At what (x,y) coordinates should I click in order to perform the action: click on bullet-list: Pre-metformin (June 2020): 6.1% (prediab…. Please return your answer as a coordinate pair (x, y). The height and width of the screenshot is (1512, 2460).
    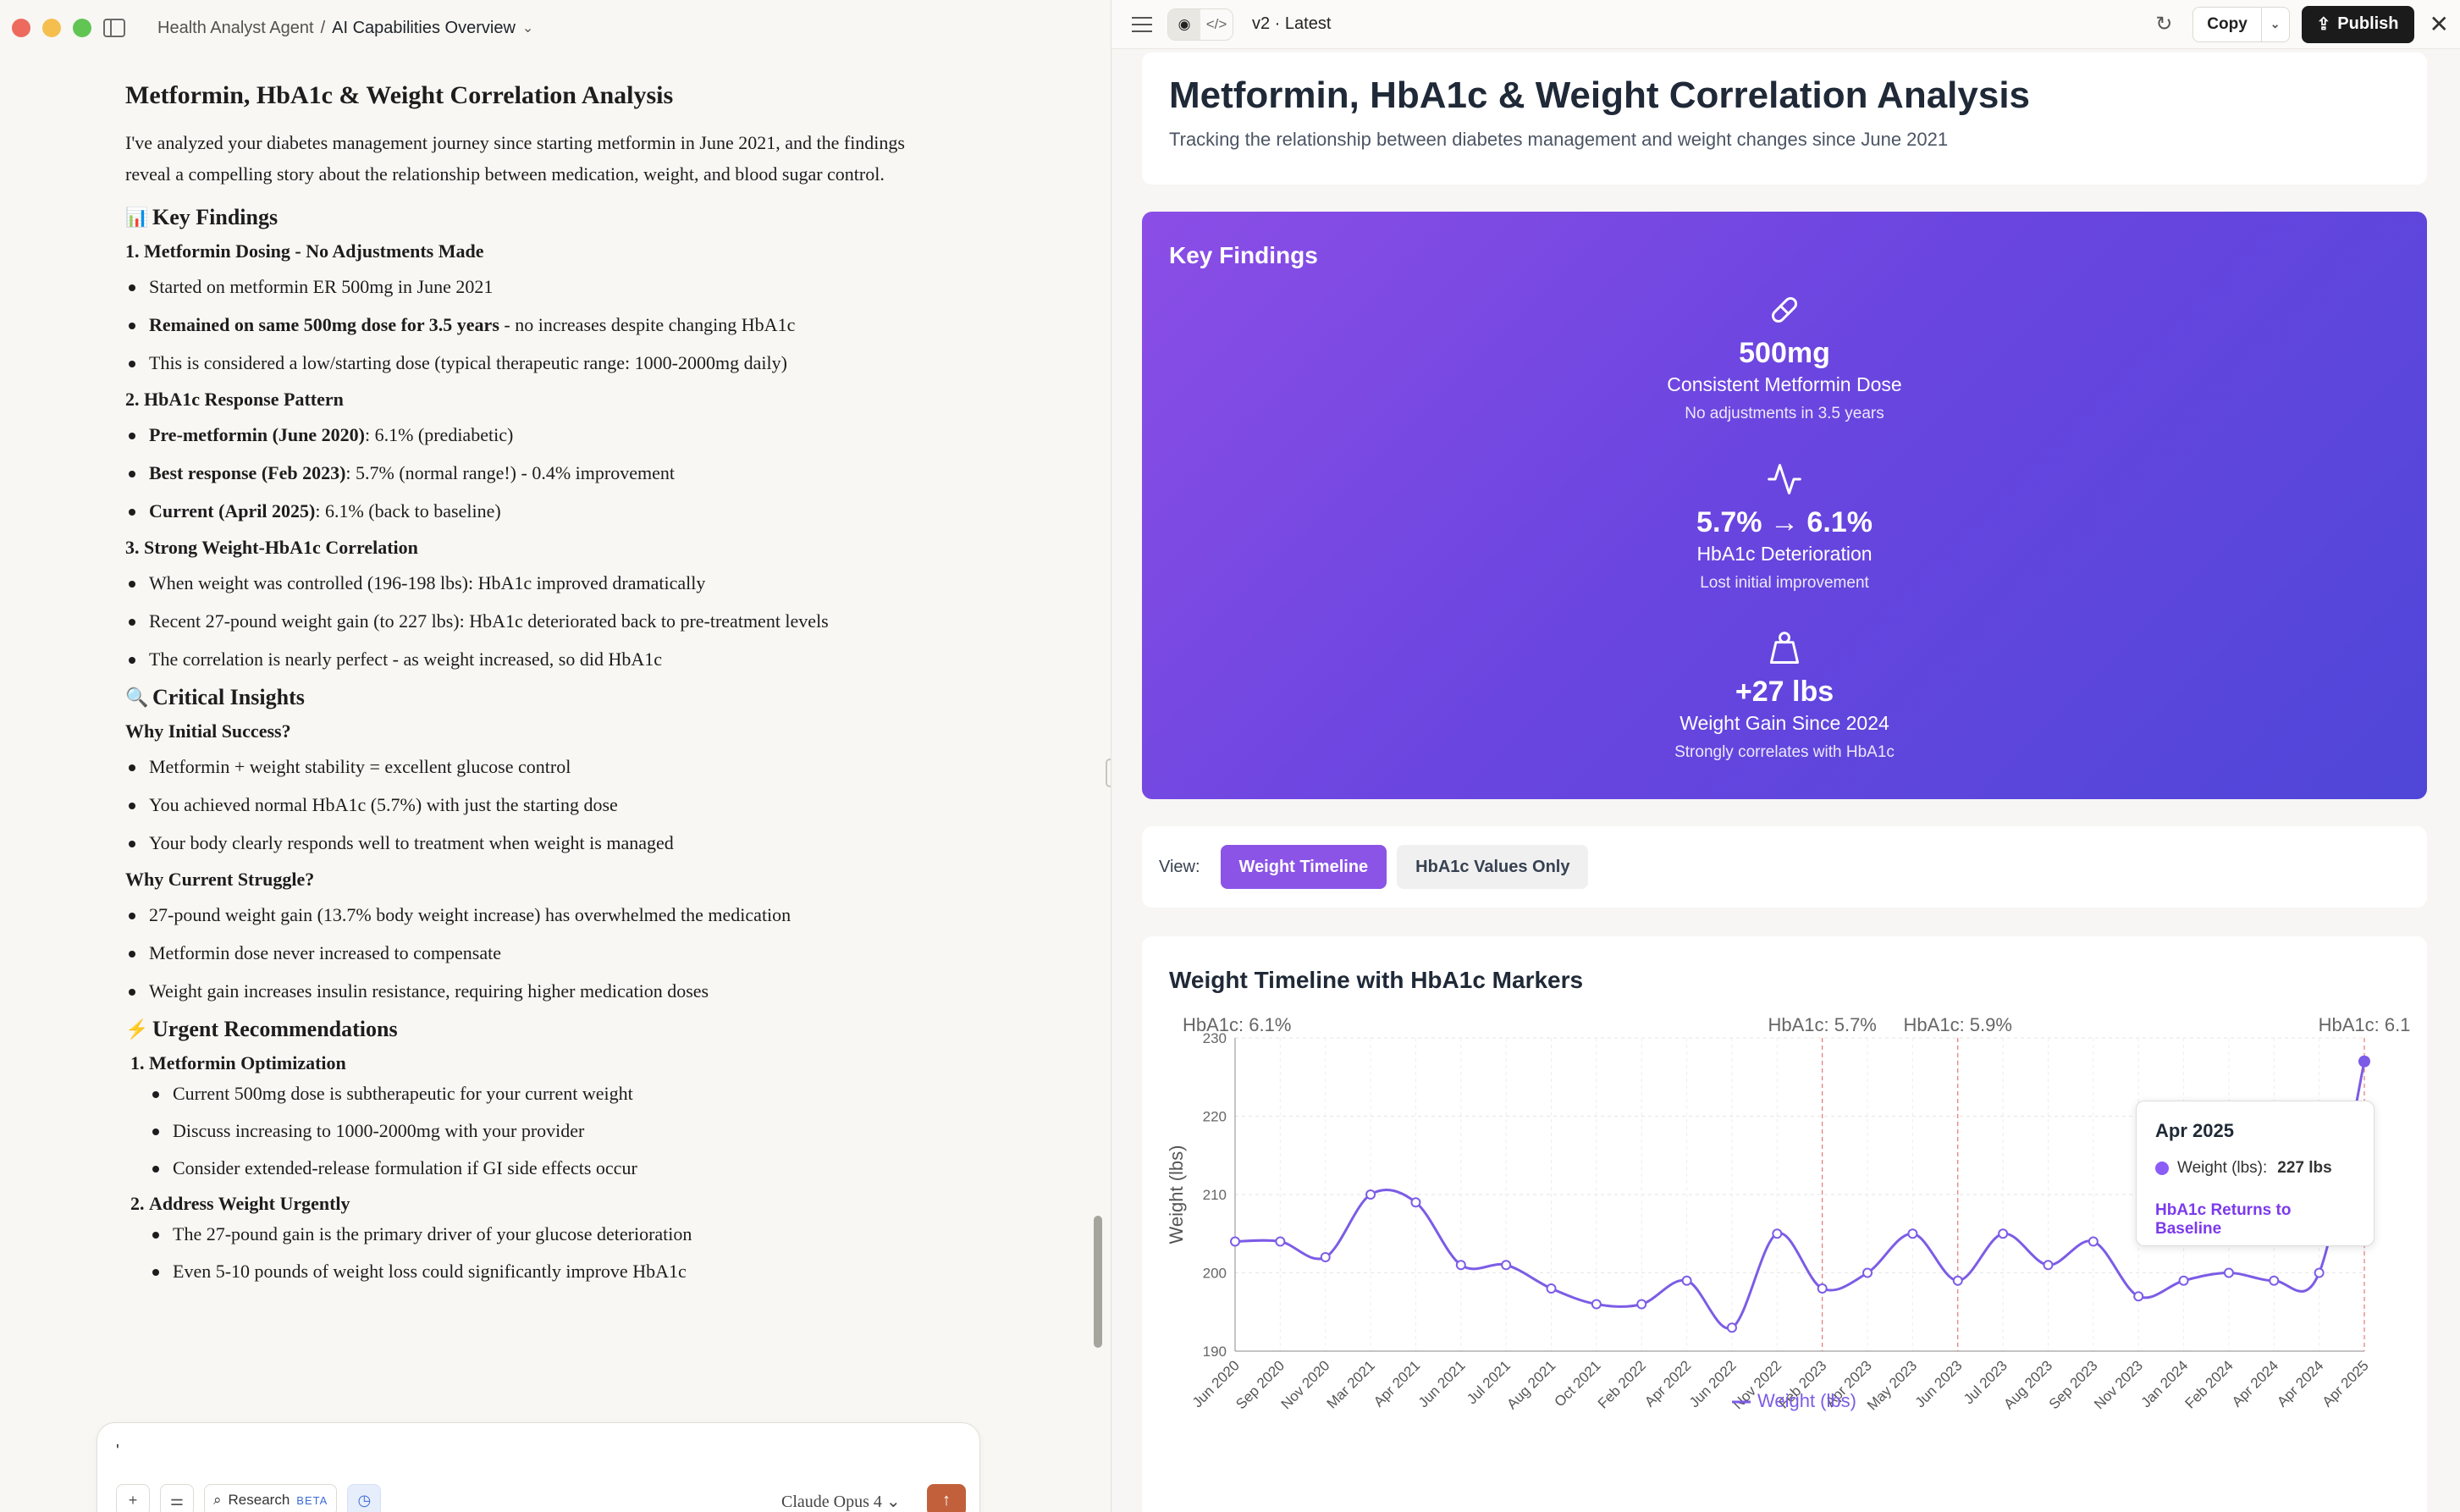
    Looking at the image, I should click on (523, 473).